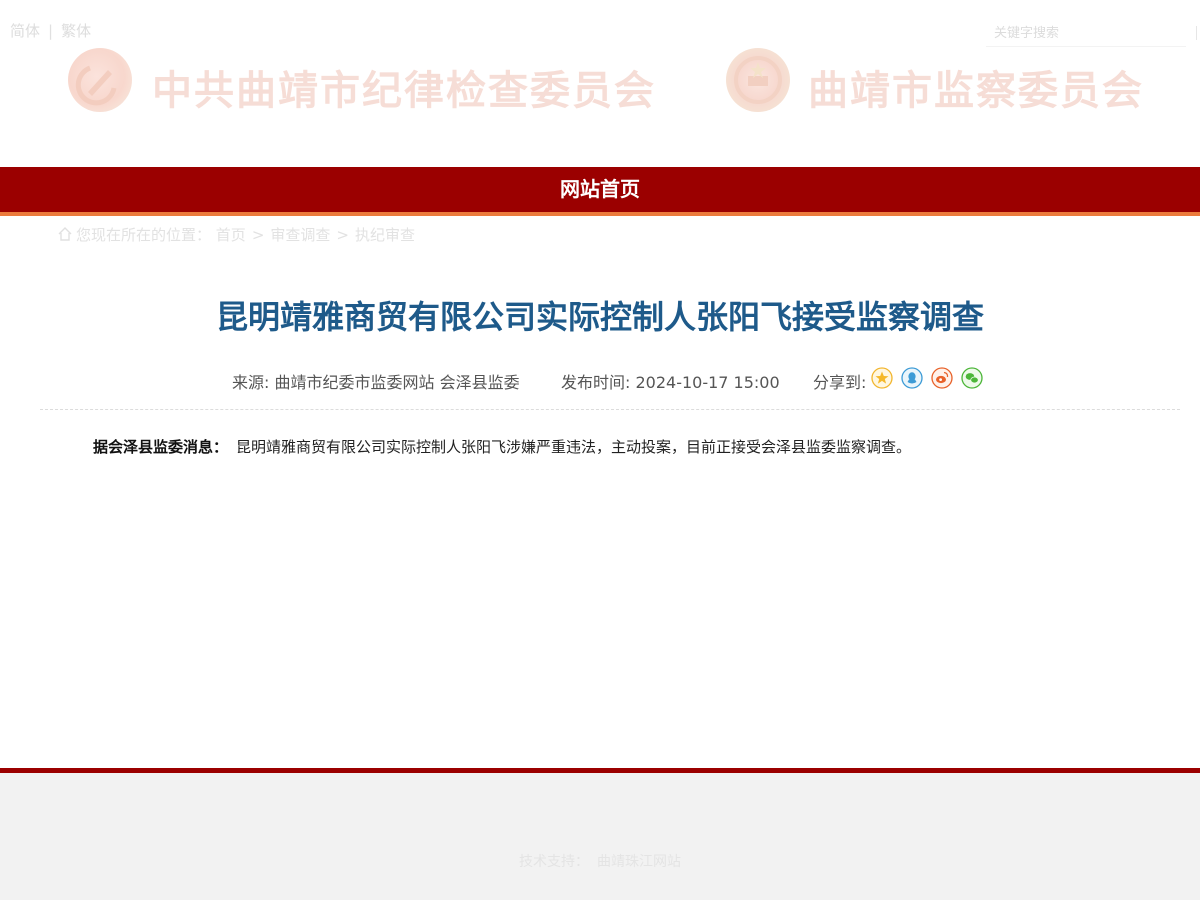  I want to click on article-title: 昆明靖雅商贸有限公司实际控制人张阳飞接受监察调查, so click(599, 317).